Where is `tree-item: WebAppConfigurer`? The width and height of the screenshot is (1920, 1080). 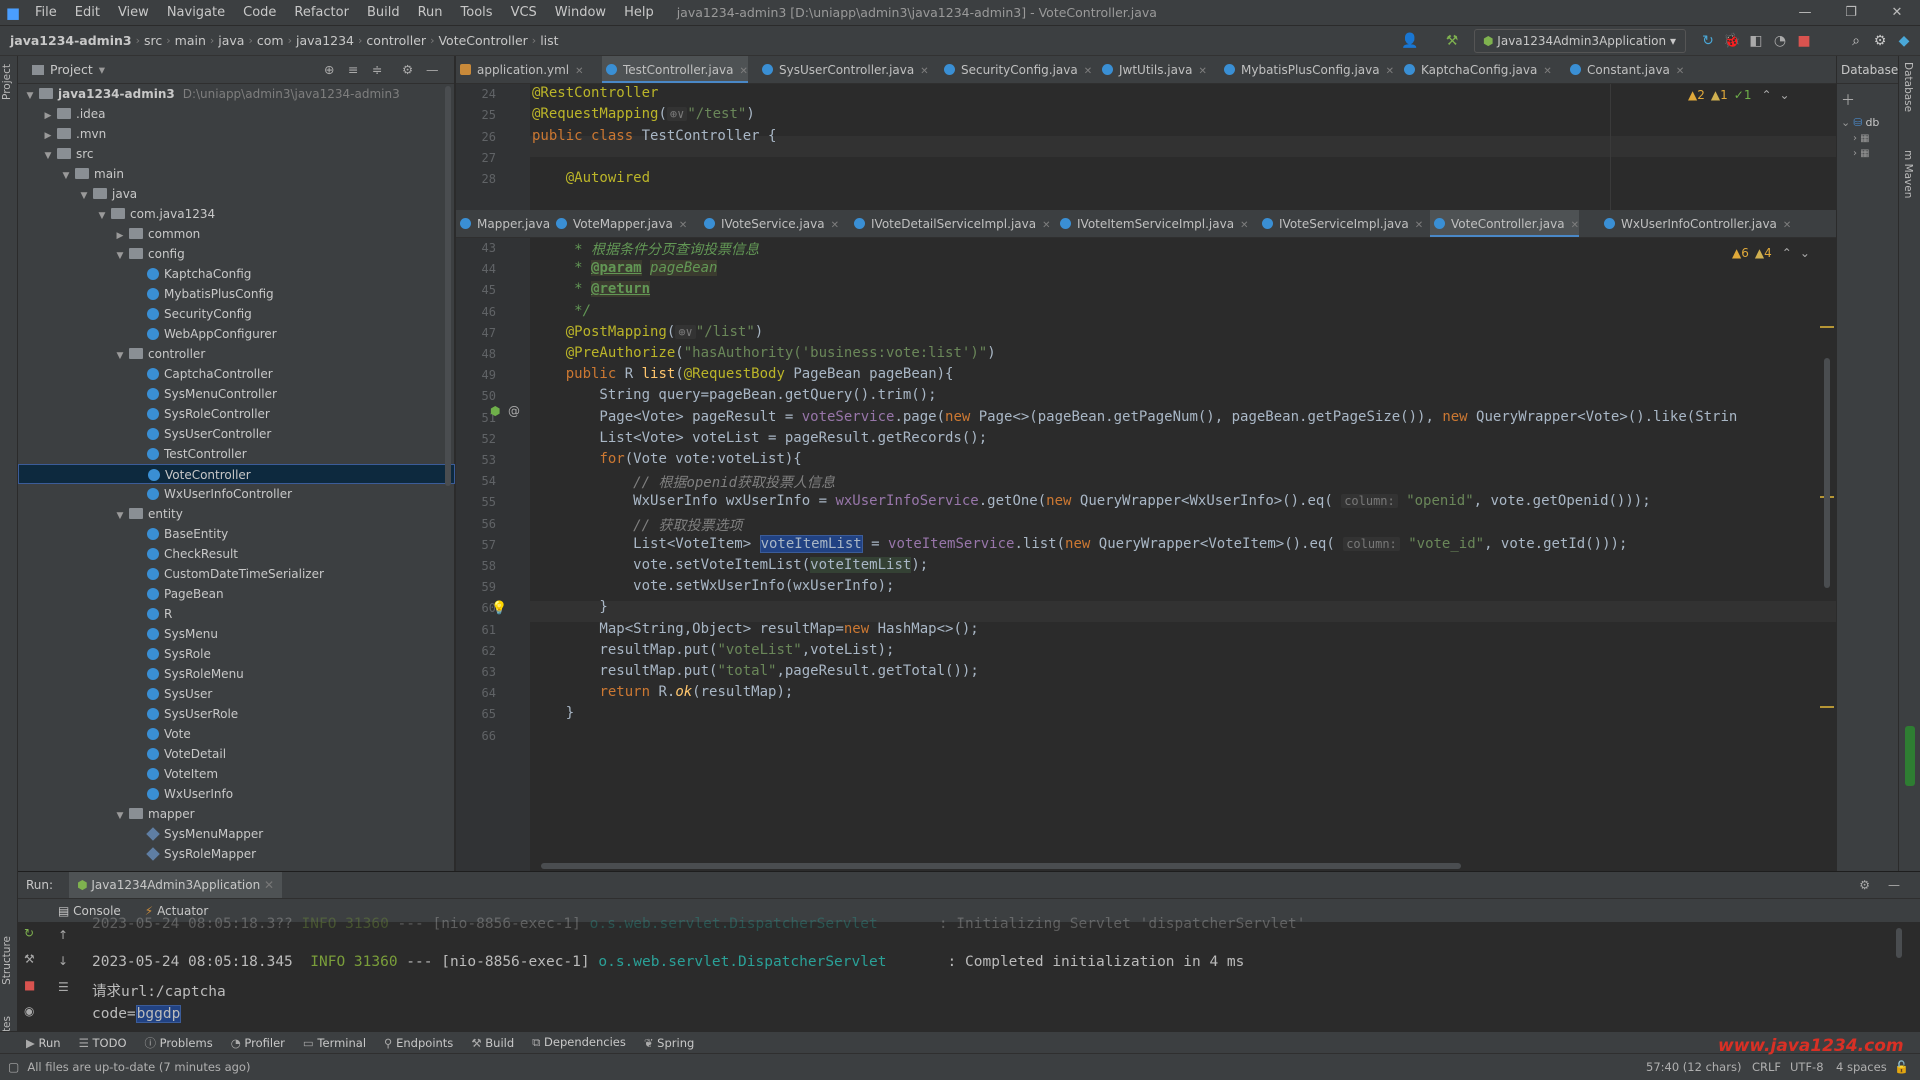
tree-item: WebAppConfigurer is located at coordinates (236, 334).